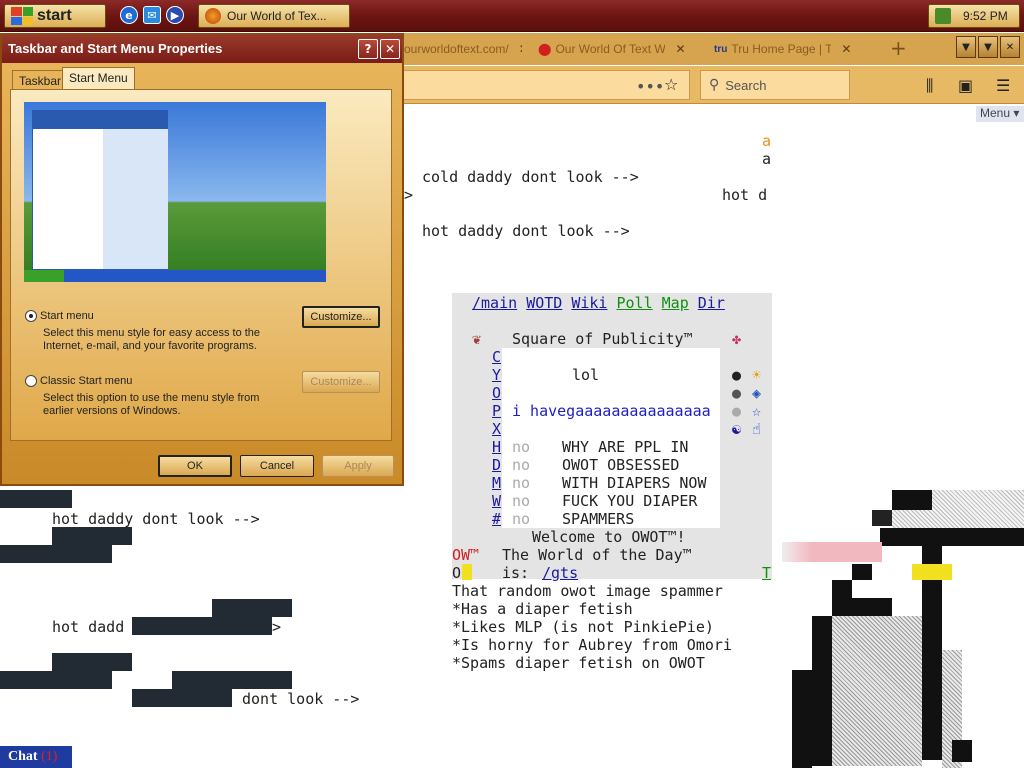 Image resolution: width=1024 pixels, height=768 pixels. Describe the element at coordinates (775, 85) in the screenshot. I see `search-input: ⚲ Search` at that location.